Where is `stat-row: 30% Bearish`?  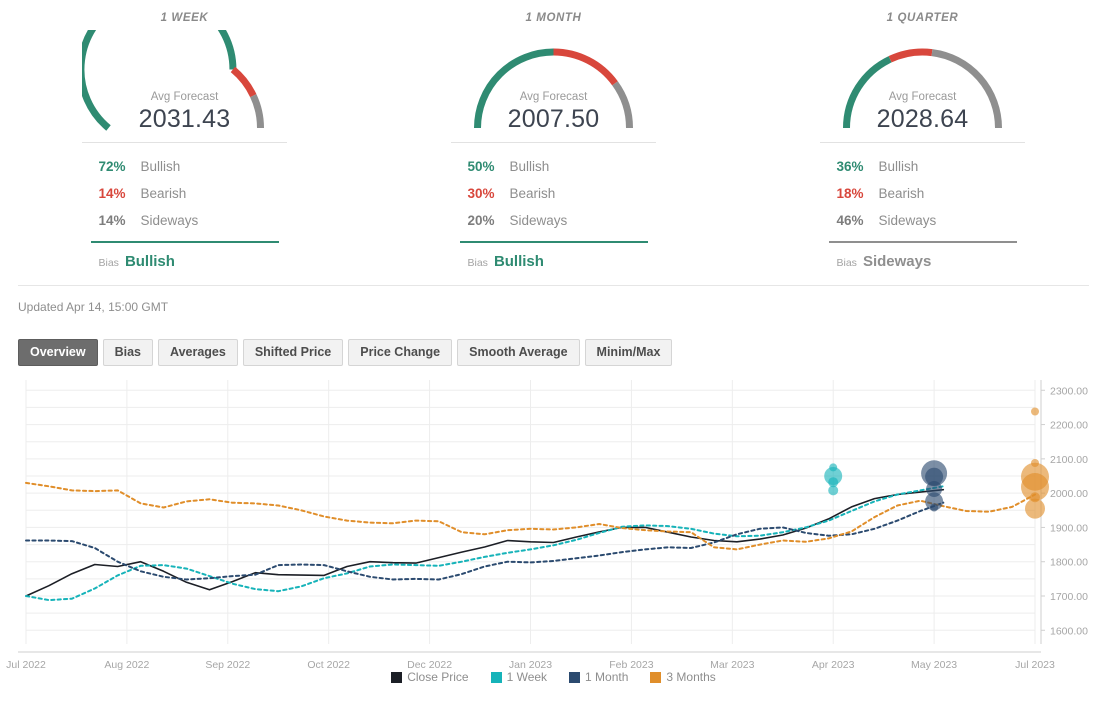
stat-row: 30% Bearish is located at coordinates (554, 193).